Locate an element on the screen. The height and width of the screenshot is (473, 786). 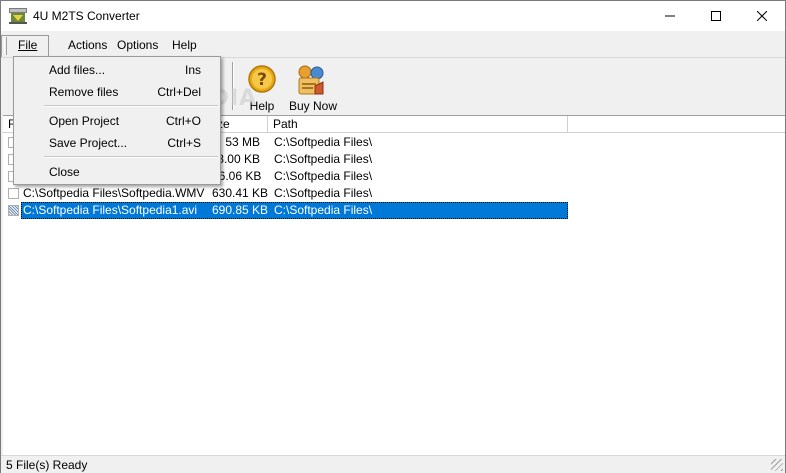
menu-bar: File Actions Options Help is located at coordinates (393, 46).